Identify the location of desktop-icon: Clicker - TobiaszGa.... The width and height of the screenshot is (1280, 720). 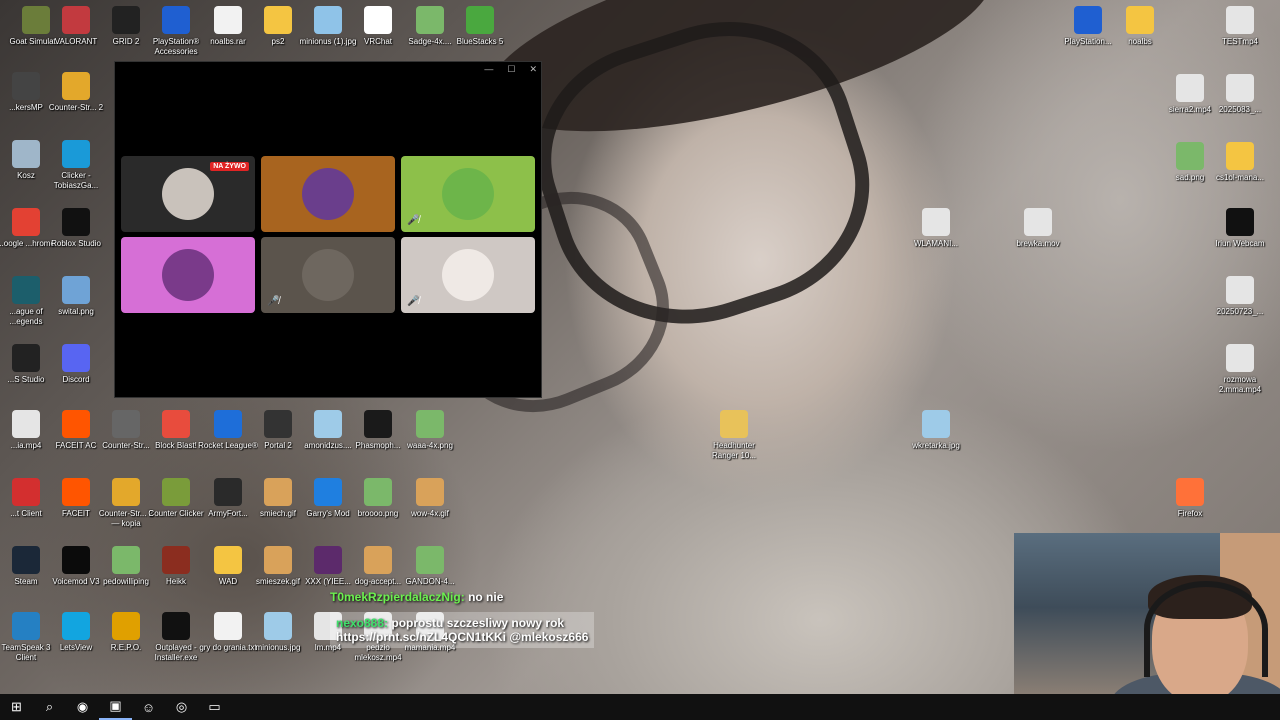
(76, 165).